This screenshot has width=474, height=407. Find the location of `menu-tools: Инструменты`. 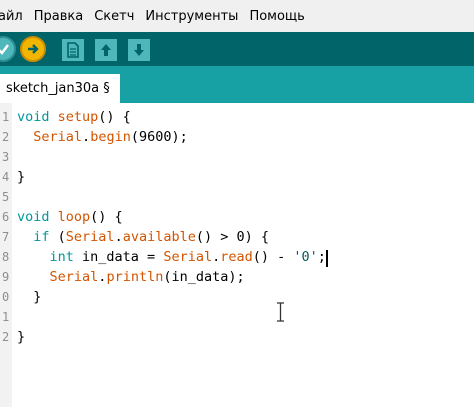

menu-tools: Инструменты is located at coordinates (191, 16).